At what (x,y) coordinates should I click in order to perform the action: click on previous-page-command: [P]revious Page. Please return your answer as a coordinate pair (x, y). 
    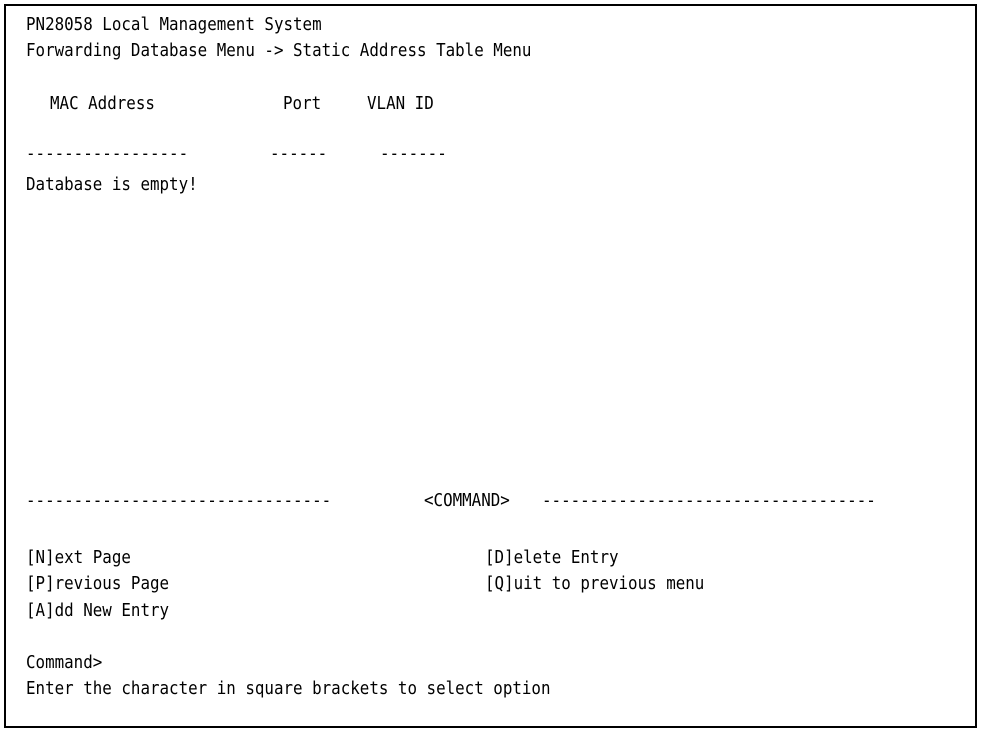
    Looking at the image, I should click on (97, 584).